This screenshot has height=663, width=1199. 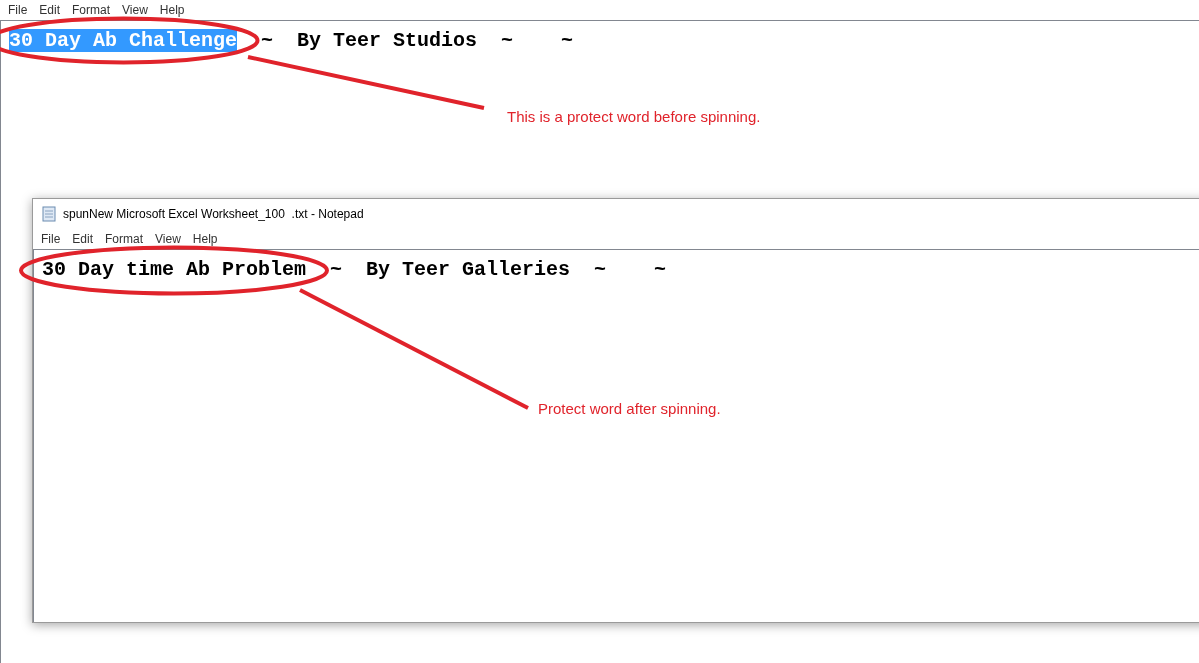 What do you see at coordinates (634, 116) in the screenshot?
I see `annotation-text: This is a protect word before spinning.` at bounding box center [634, 116].